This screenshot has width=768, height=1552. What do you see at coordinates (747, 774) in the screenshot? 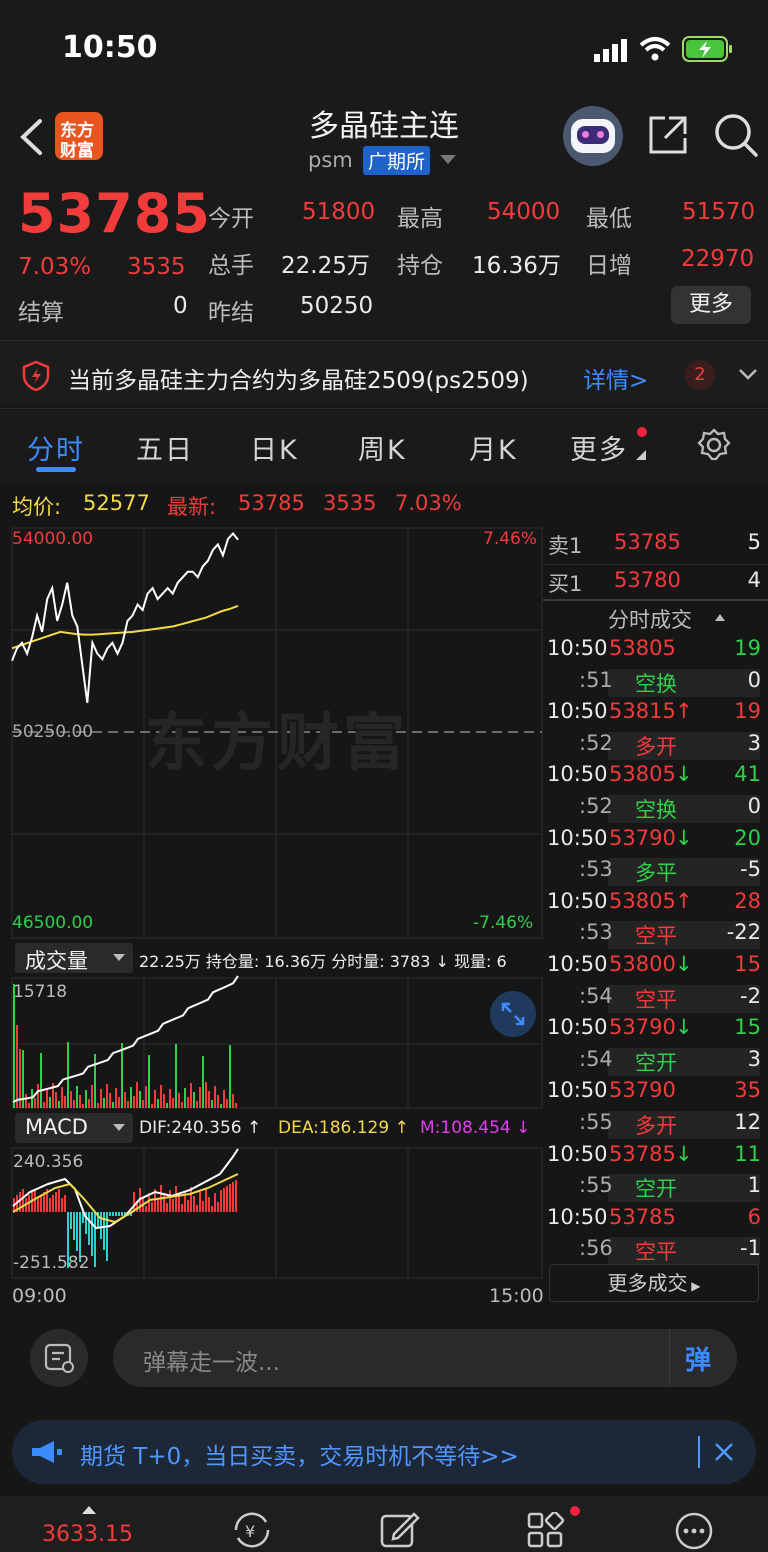
I see `trade-volume: 41` at bounding box center [747, 774].